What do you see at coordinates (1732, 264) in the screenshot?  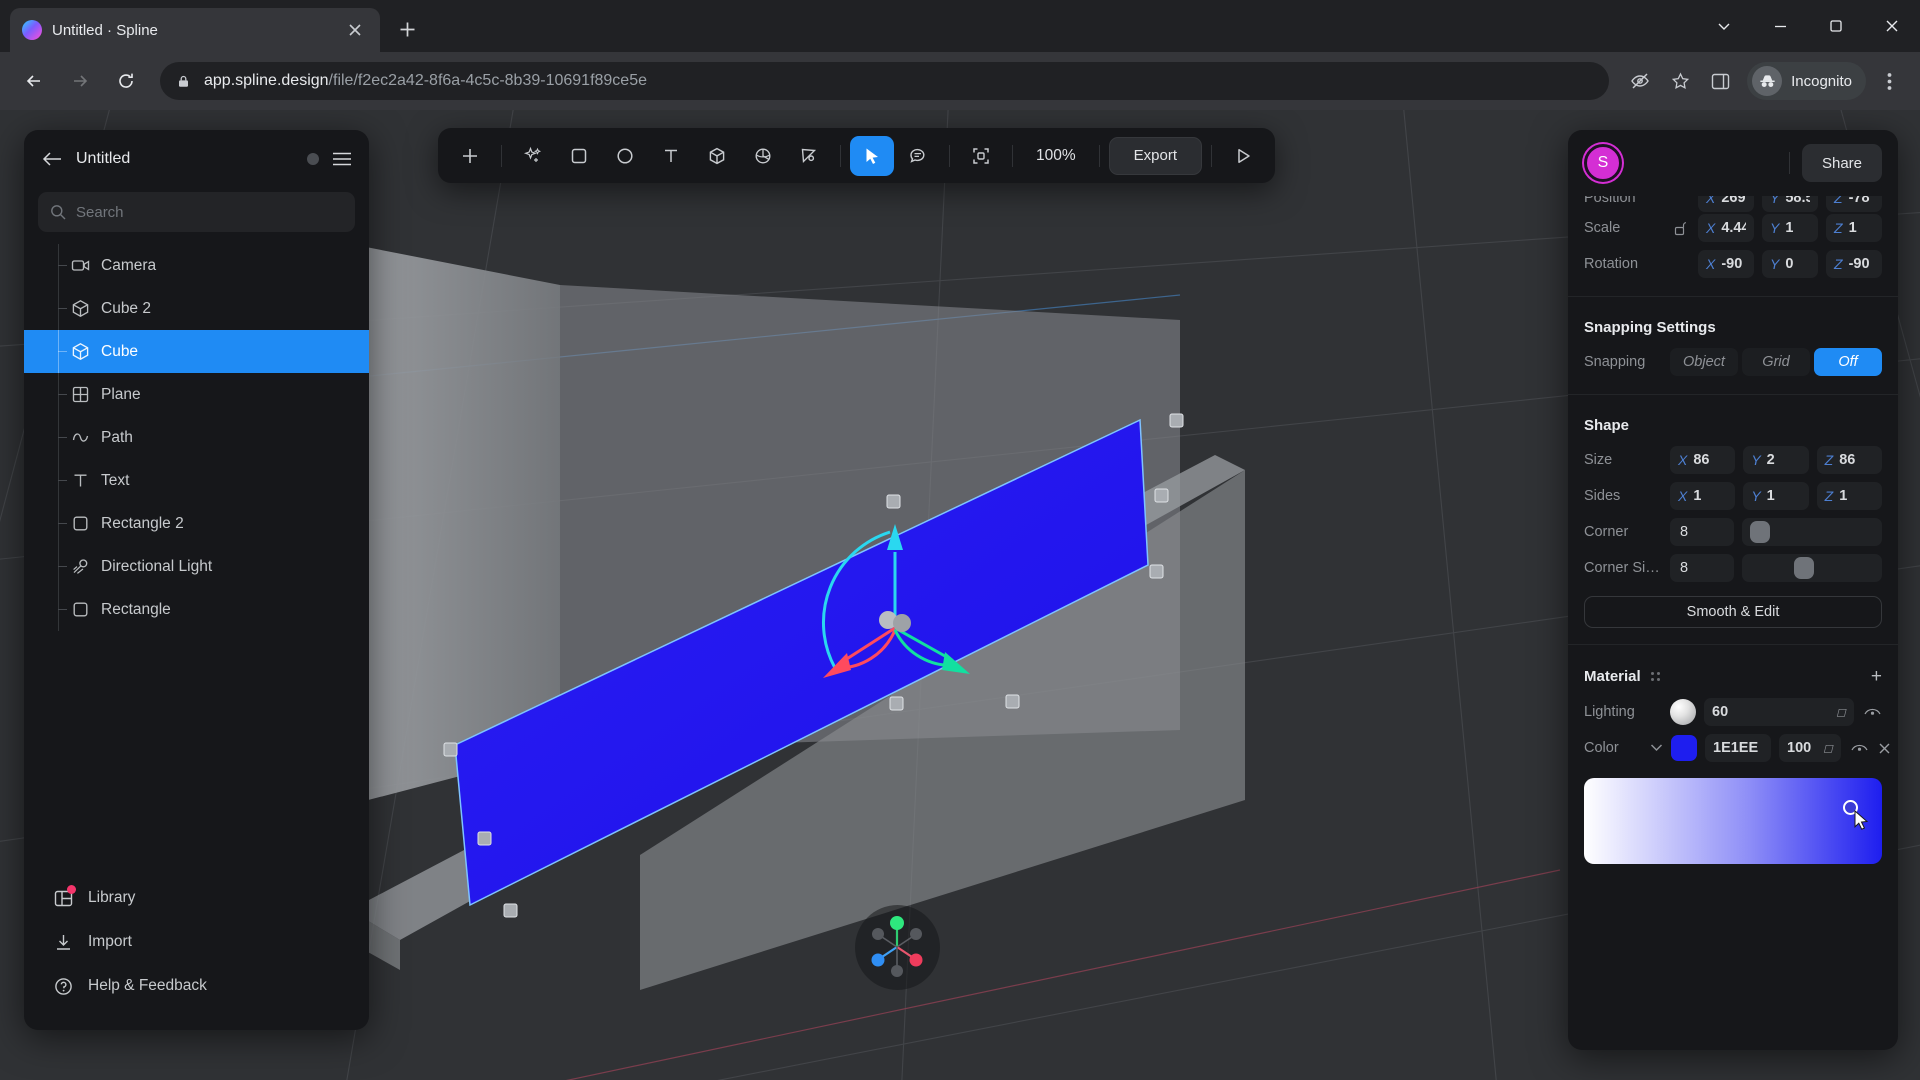 I see `rotation-x-value: -90` at bounding box center [1732, 264].